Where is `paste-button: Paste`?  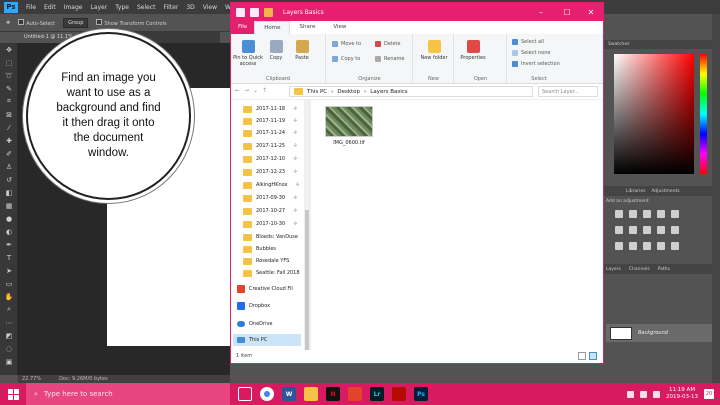 paste-button: Paste is located at coordinates (302, 50).